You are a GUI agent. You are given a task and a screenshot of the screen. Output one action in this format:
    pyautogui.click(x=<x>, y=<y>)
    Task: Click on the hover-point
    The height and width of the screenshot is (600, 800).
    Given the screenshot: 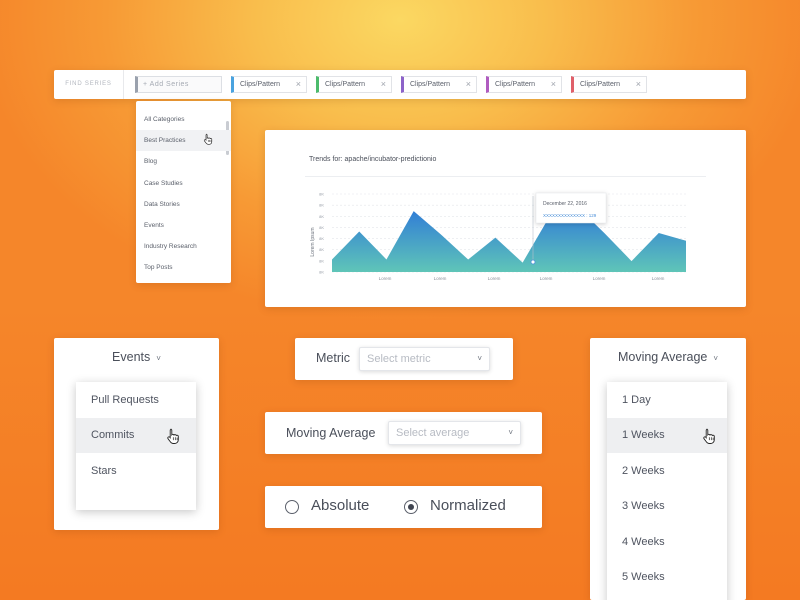 What is the action you would take?
    pyautogui.click(x=533, y=262)
    